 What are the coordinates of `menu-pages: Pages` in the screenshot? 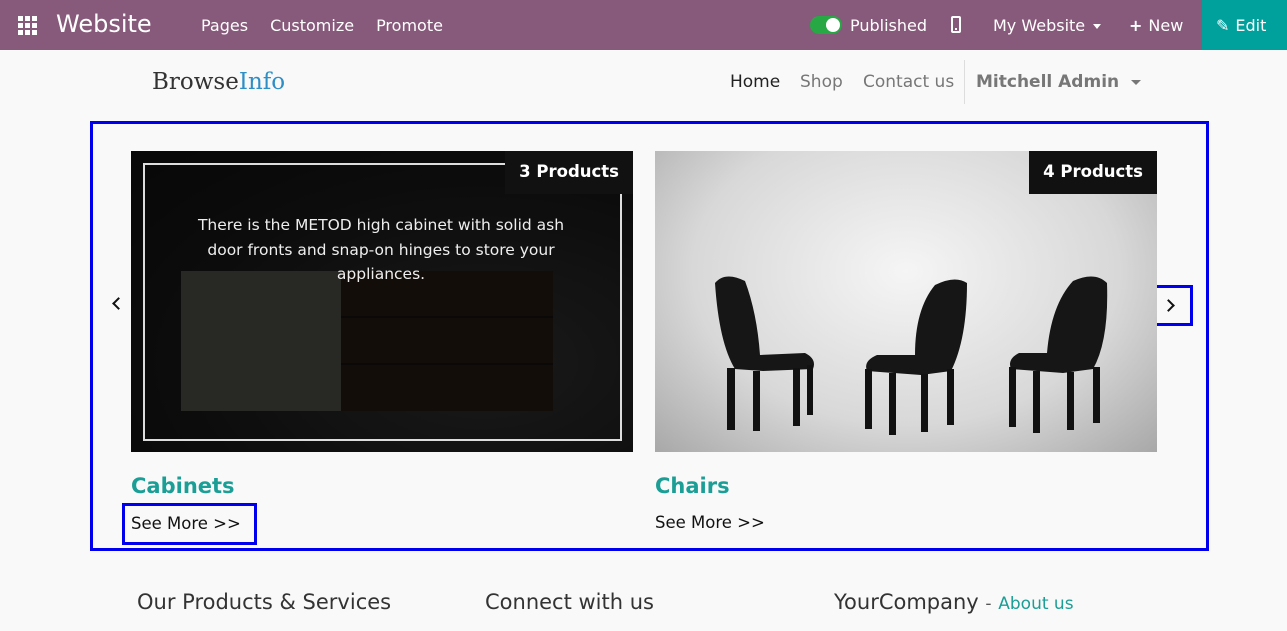 It's located at (224, 25).